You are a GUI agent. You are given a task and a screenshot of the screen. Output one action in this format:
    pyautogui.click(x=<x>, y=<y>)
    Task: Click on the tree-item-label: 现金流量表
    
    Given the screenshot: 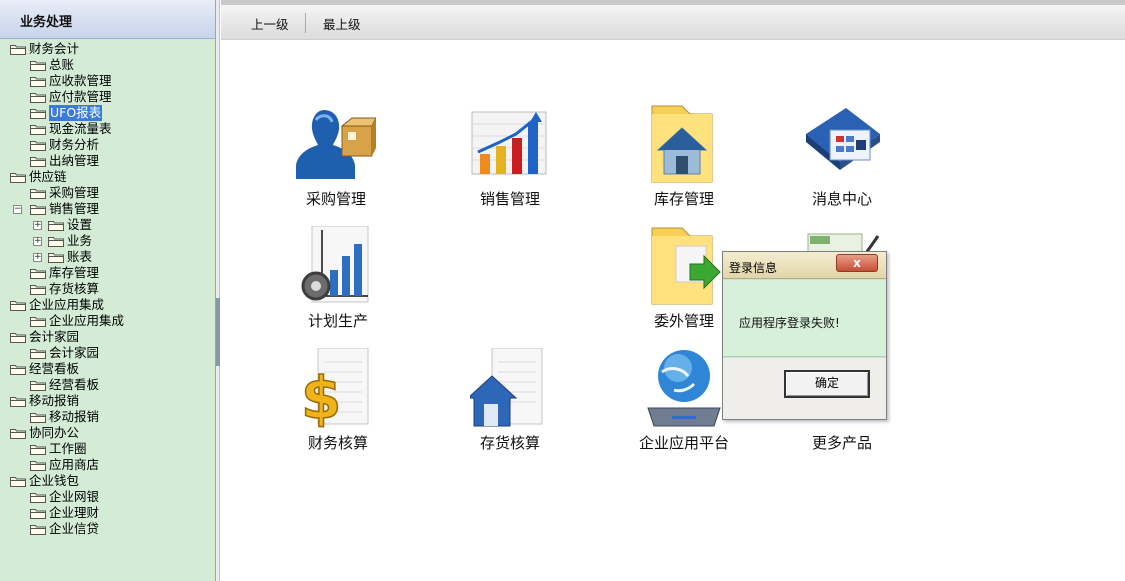 What is the action you would take?
    pyautogui.click(x=80, y=128)
    